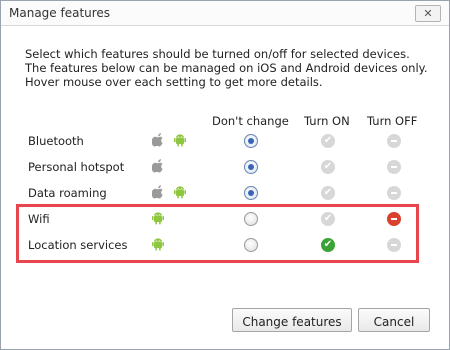 This screenshot has height=350, width=450. Describe the element at coordinates (225, 141) in the screenshot. I see `feature-row: Bluetooth ✔` at that location.